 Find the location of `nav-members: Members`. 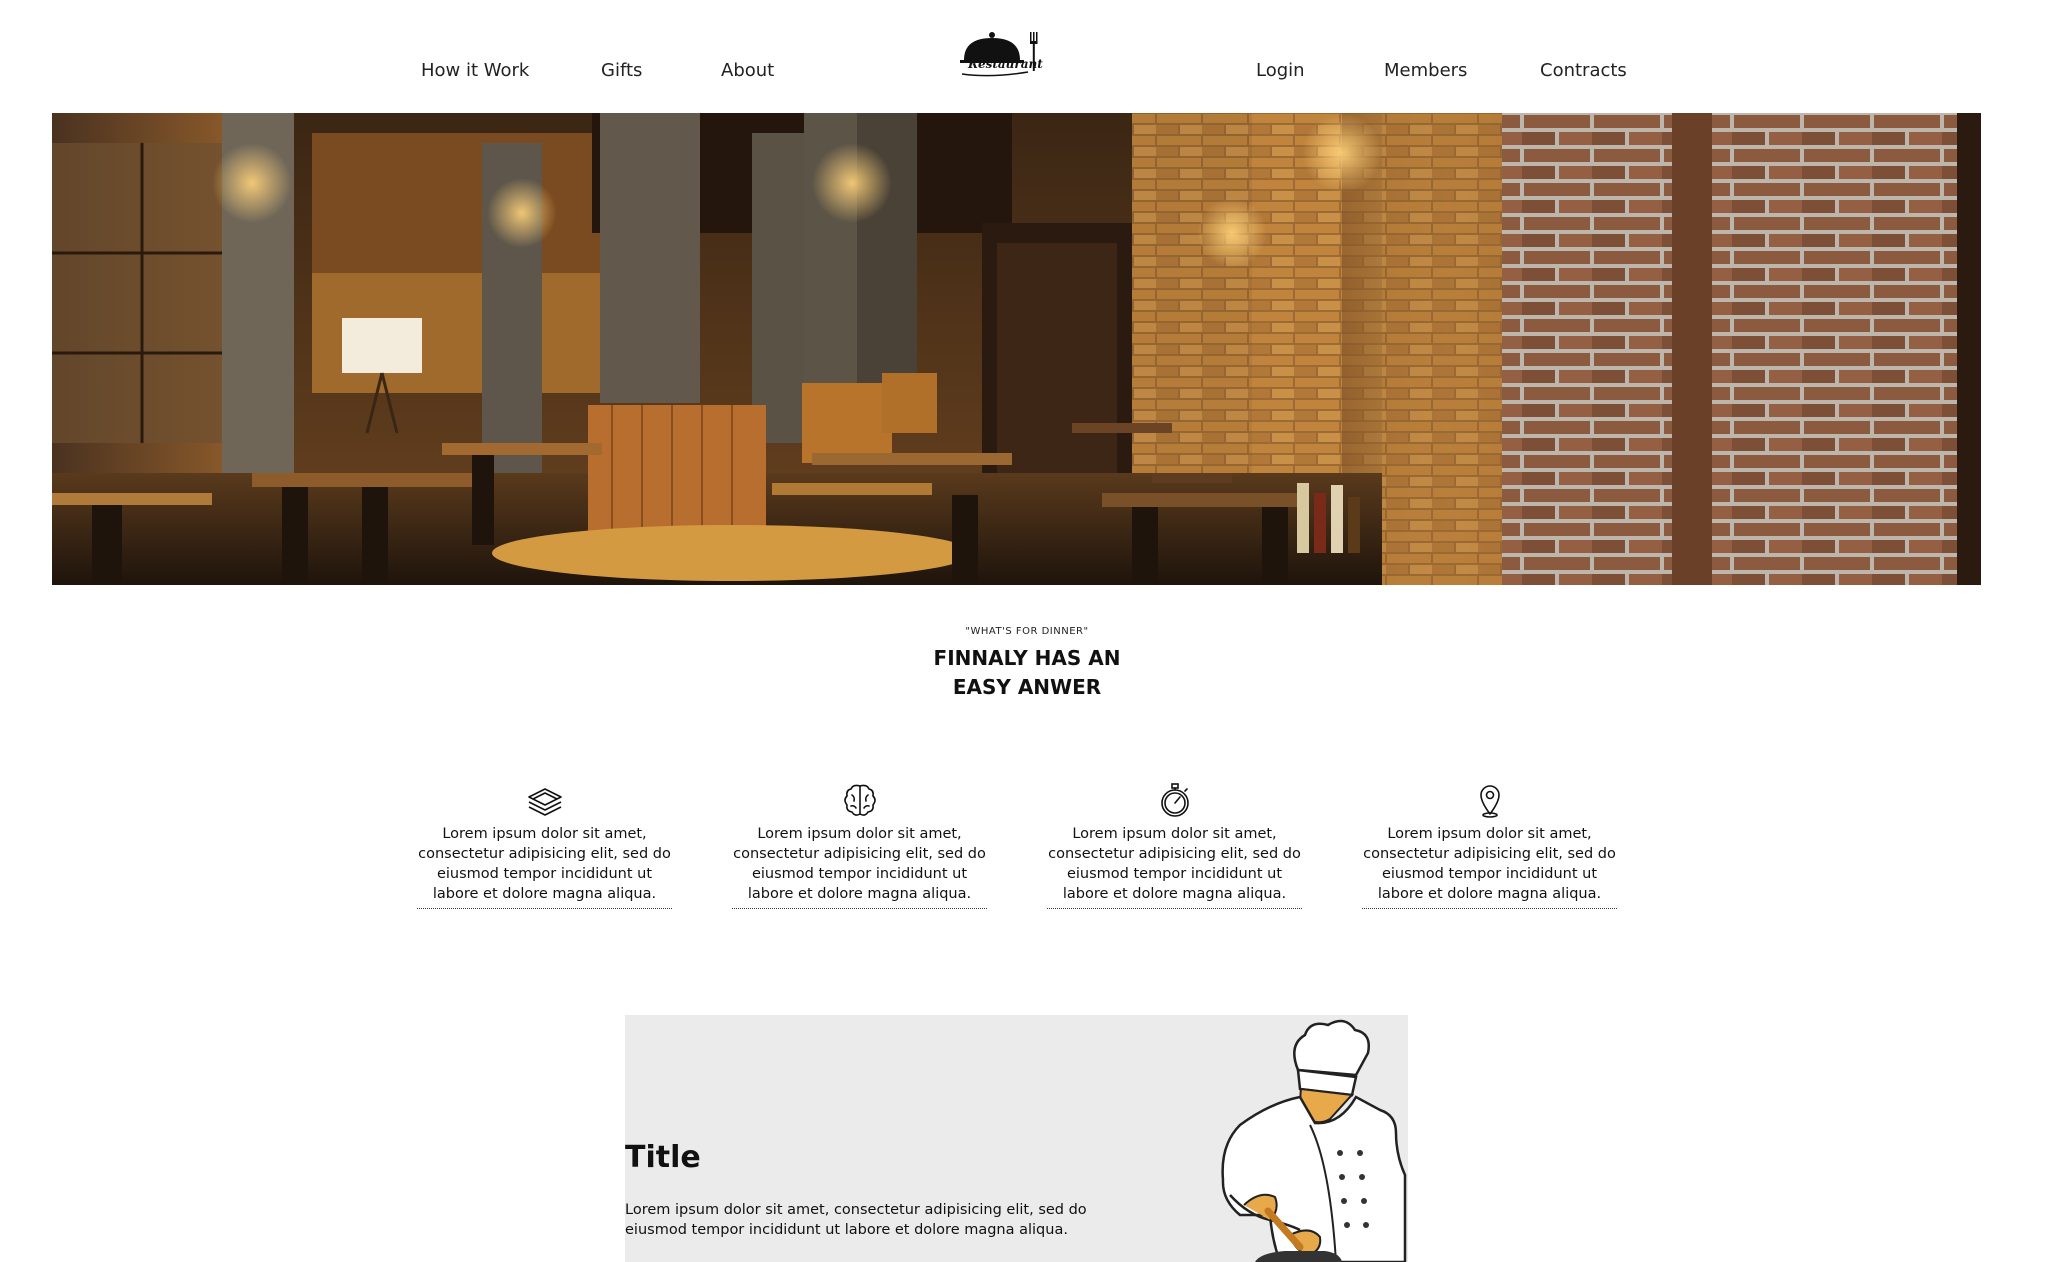

nav-members: Members is located at coordinates (1425, 70).